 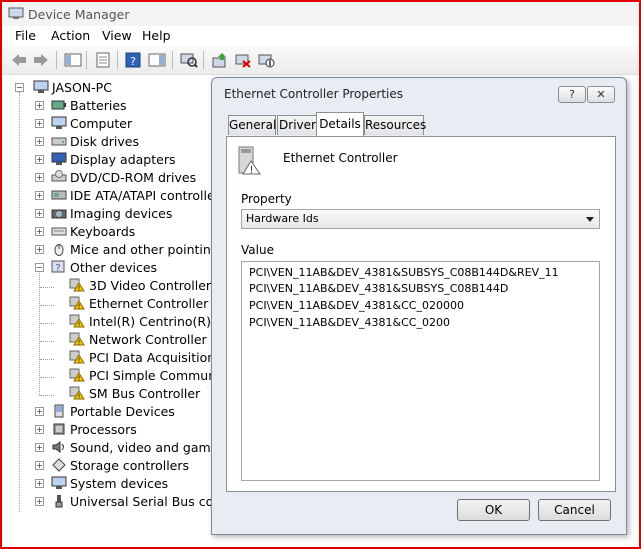 I want to click on ok-button: OK, so click(x=493, y=510).